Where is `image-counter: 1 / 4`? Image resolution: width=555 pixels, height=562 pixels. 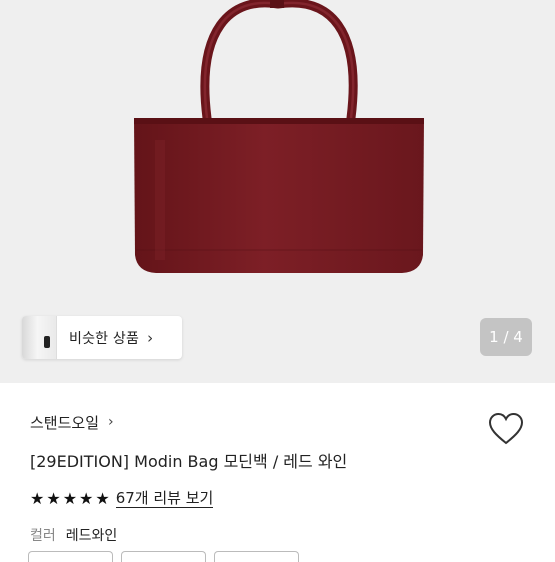
image-counter: 1 / 4 is located at coordinates (506, 337).